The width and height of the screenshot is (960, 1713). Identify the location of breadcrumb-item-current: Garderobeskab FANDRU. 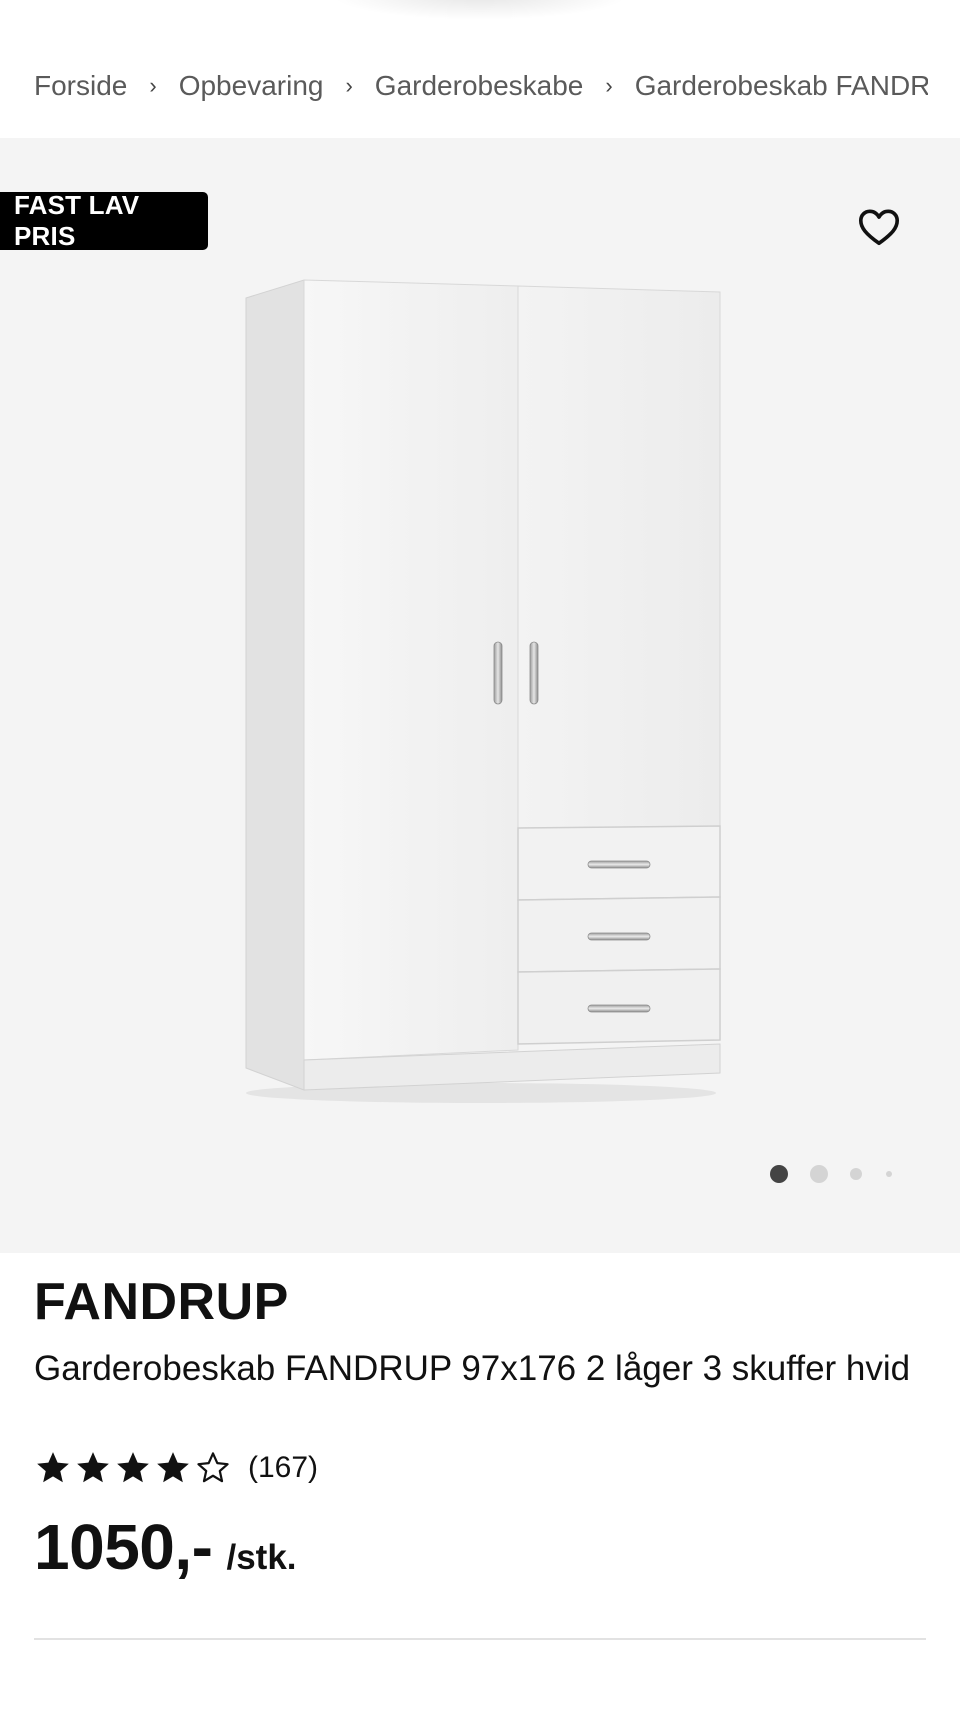
(781, 85).